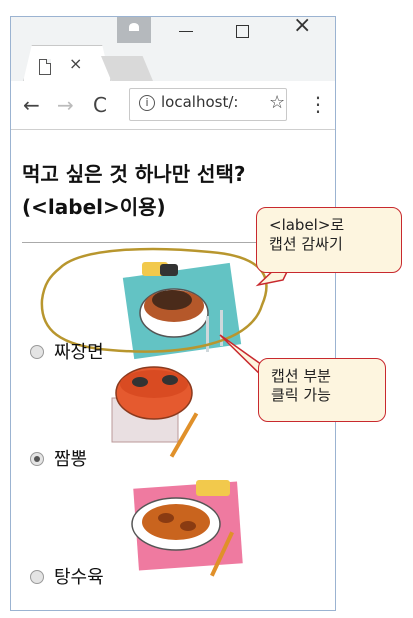 This screenshot has width=413, height=618. Describe the element at coordinates (79, 576) in the screenshot. I see `option-label: 탕수육` at that location.